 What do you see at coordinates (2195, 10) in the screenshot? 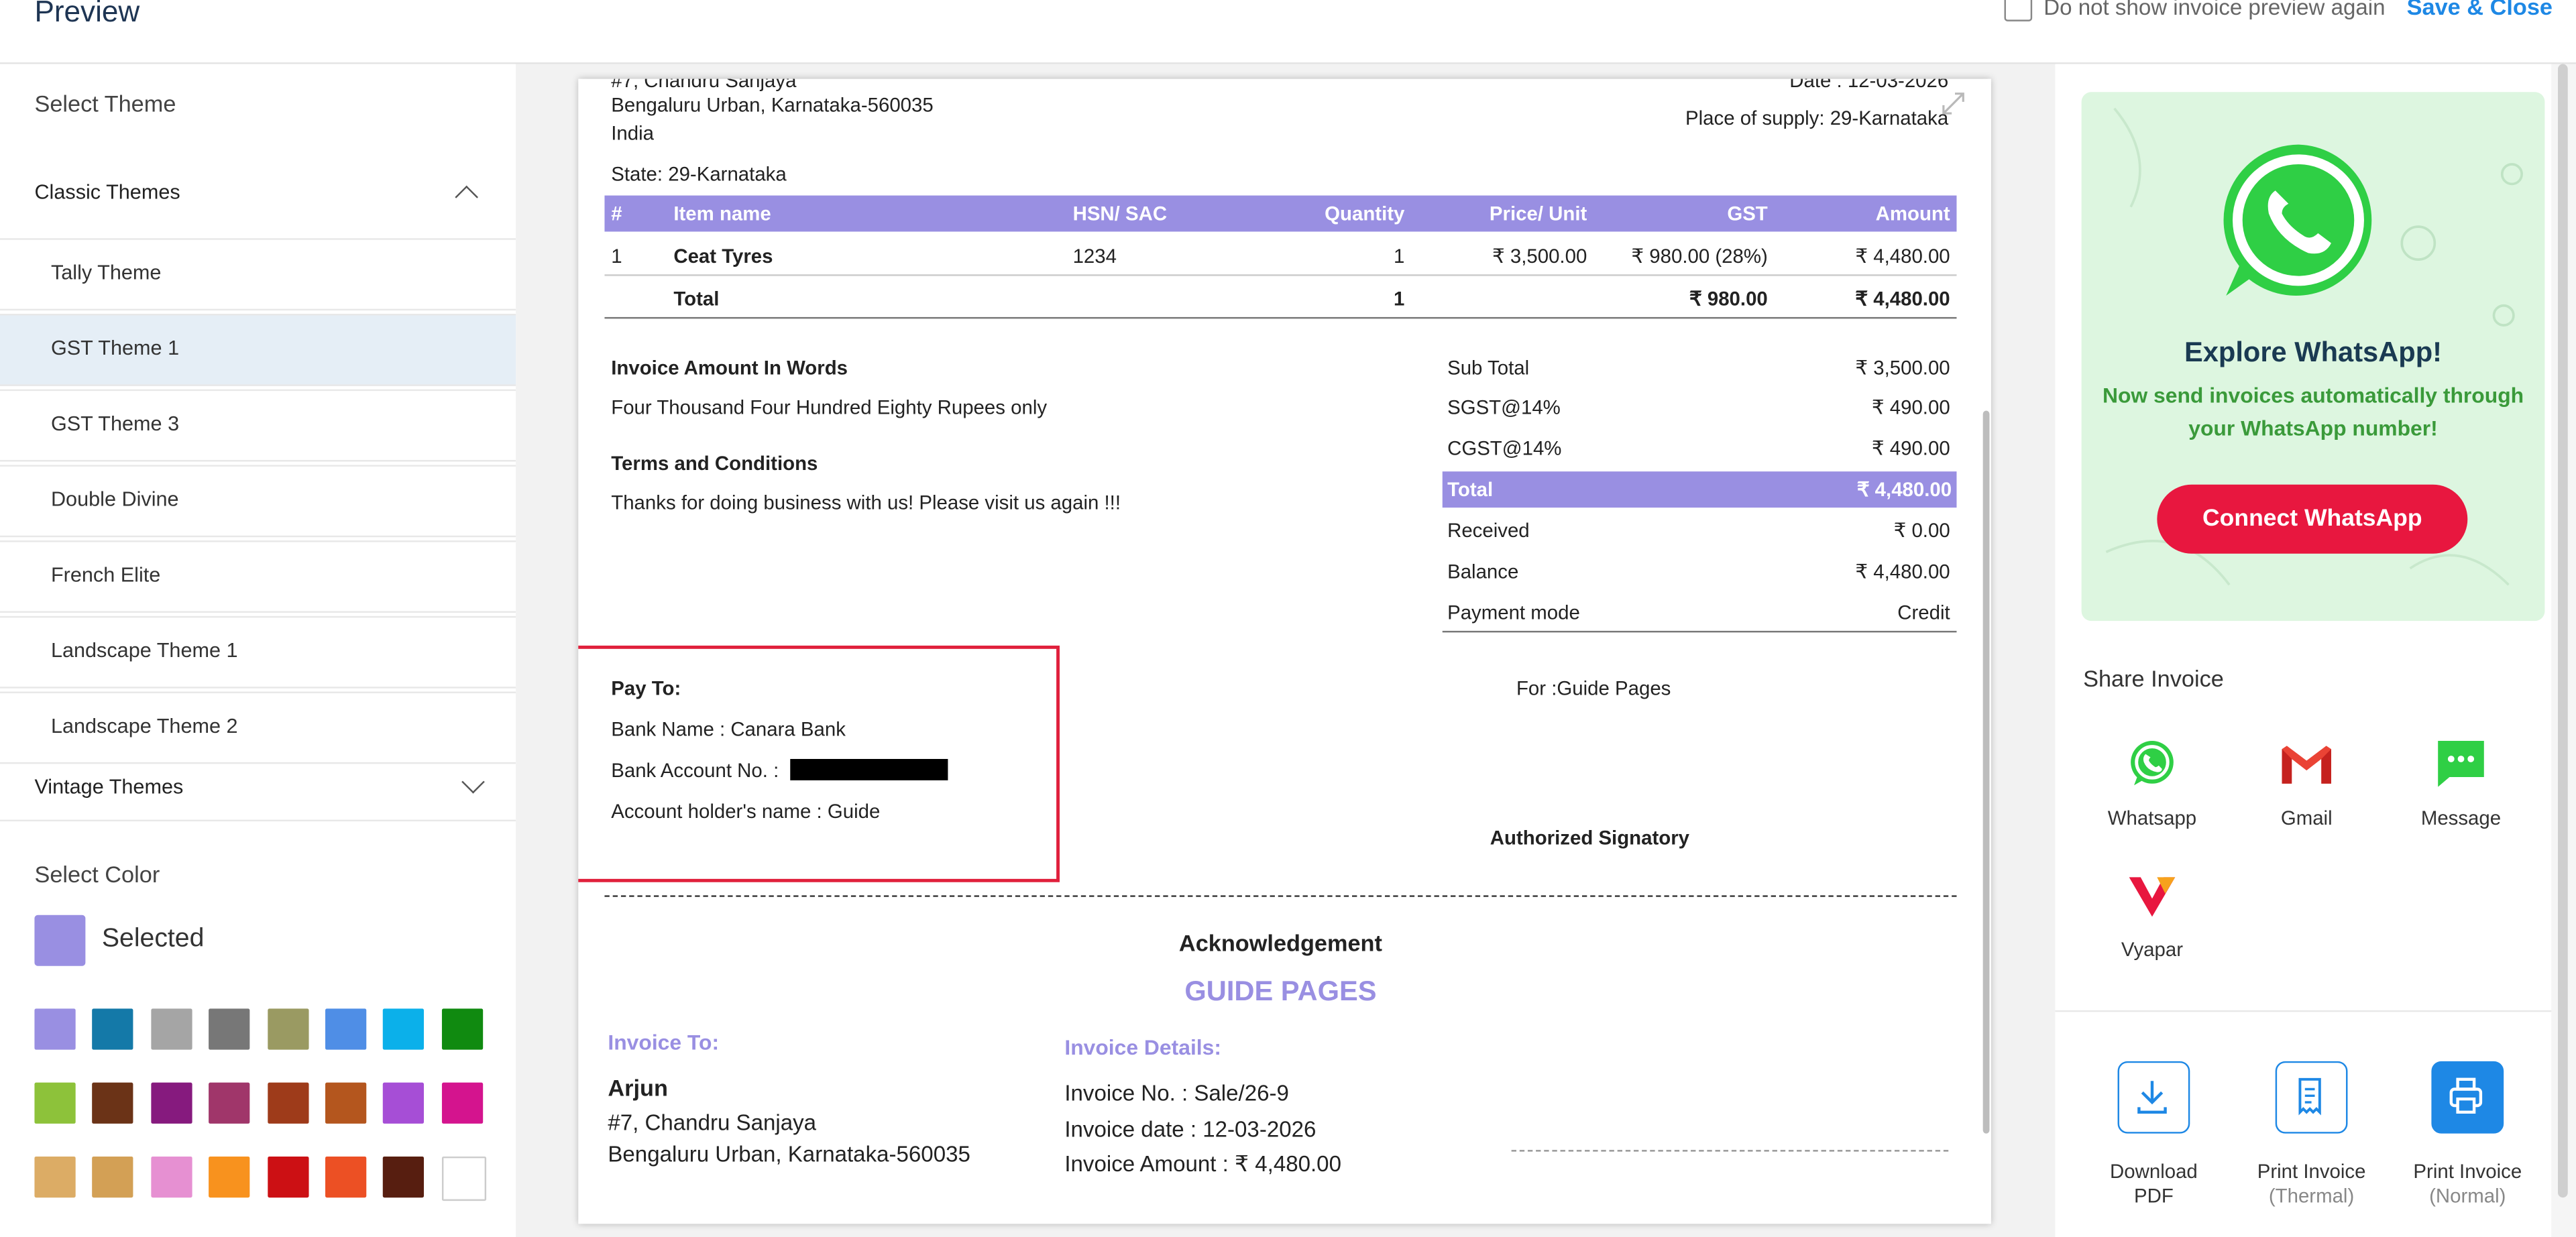
I see `dont-show-preview-option: Do not show invoice preview again` at bounding box center [2195, 10].